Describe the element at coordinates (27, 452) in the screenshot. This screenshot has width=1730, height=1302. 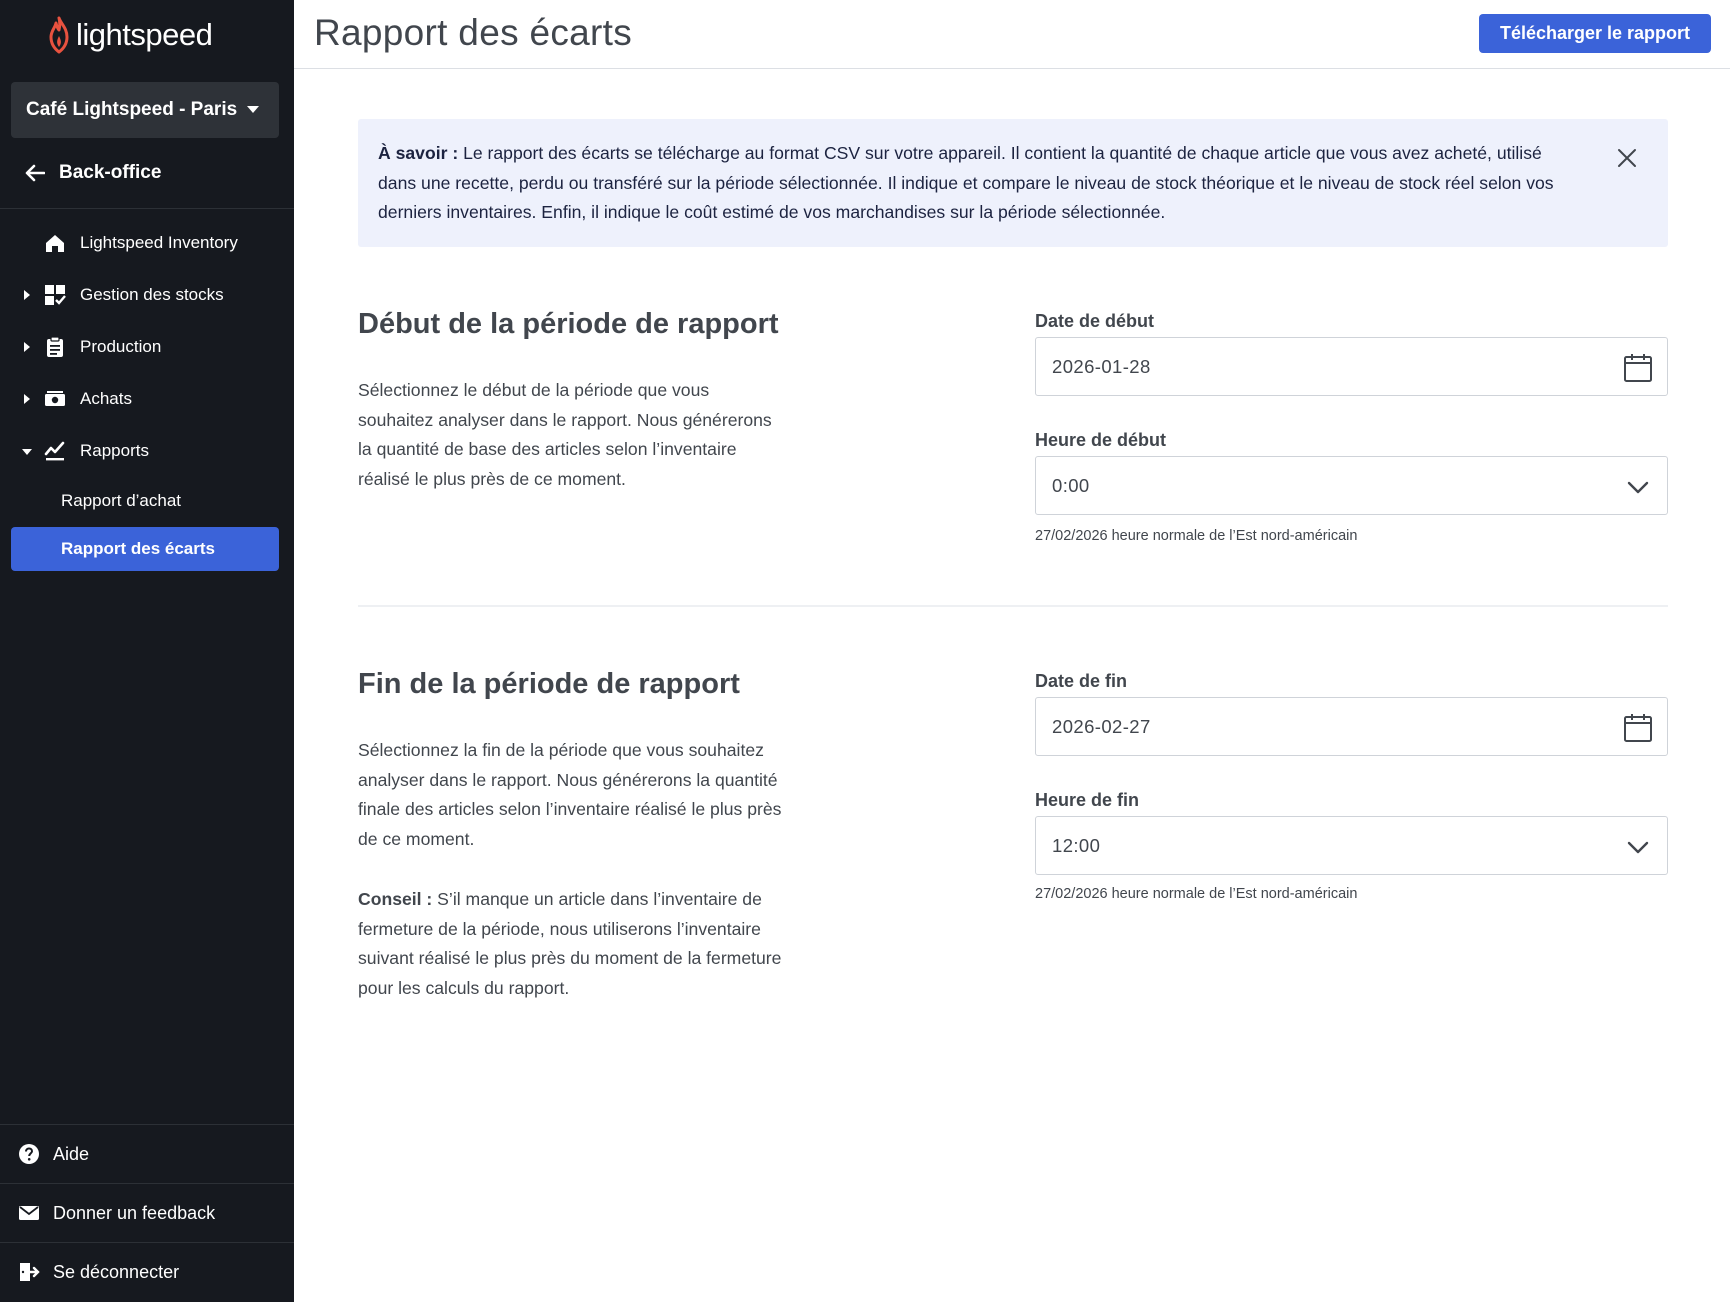
I see `expand-down-icon` at that location.